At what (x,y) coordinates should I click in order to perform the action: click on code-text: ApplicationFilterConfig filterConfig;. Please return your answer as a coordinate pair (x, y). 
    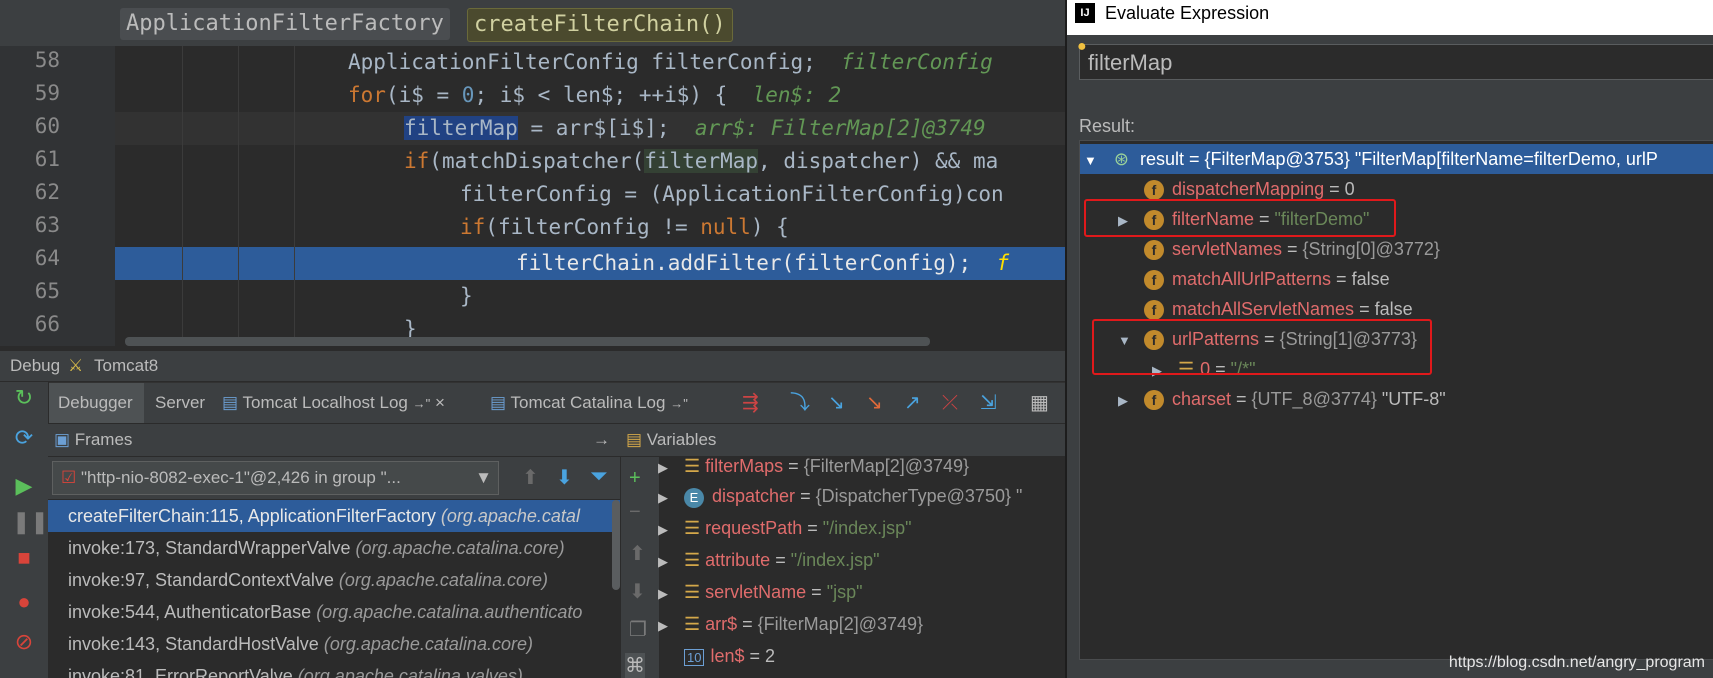
    Looking at the image, I should click on (582, 62).